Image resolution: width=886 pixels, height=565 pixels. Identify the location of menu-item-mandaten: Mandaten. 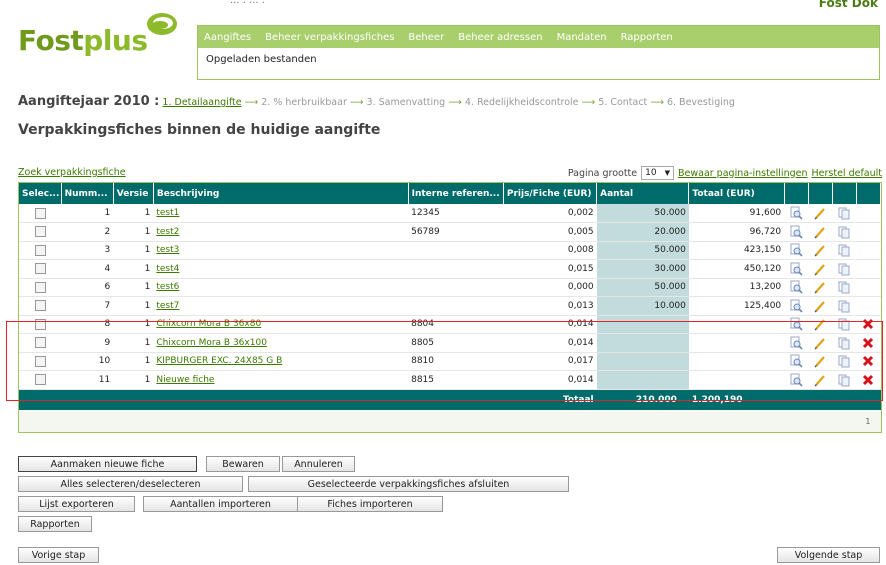
(582, 37).